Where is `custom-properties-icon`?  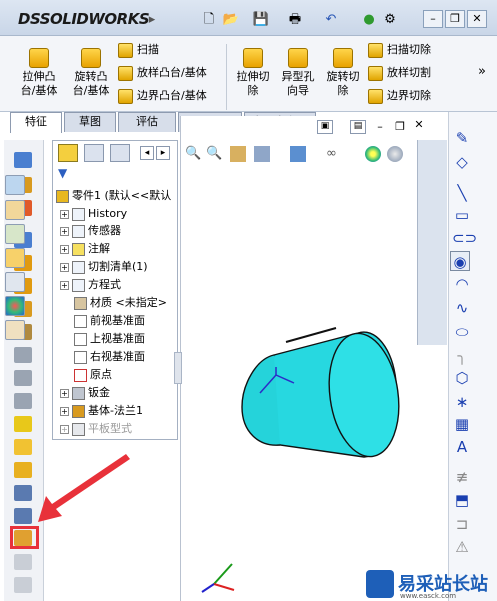 custom-properties-icon is located at coordinates (15, 330).